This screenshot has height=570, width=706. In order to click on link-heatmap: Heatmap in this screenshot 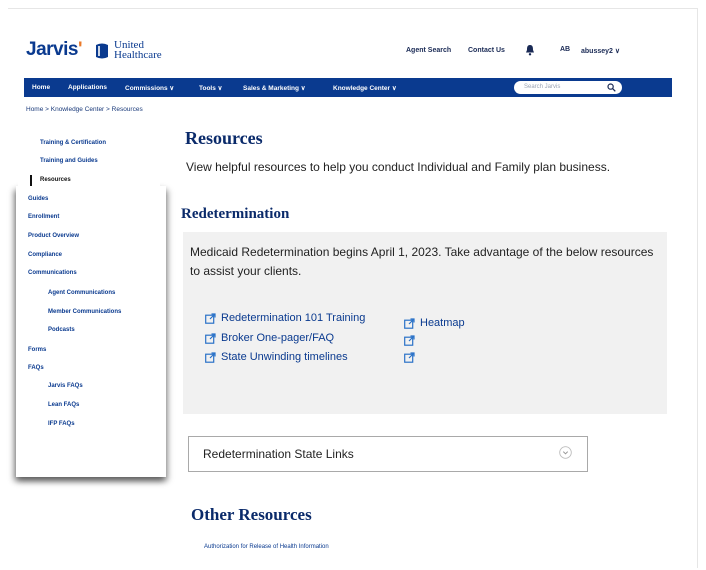, I will do `click(434, 323)`.